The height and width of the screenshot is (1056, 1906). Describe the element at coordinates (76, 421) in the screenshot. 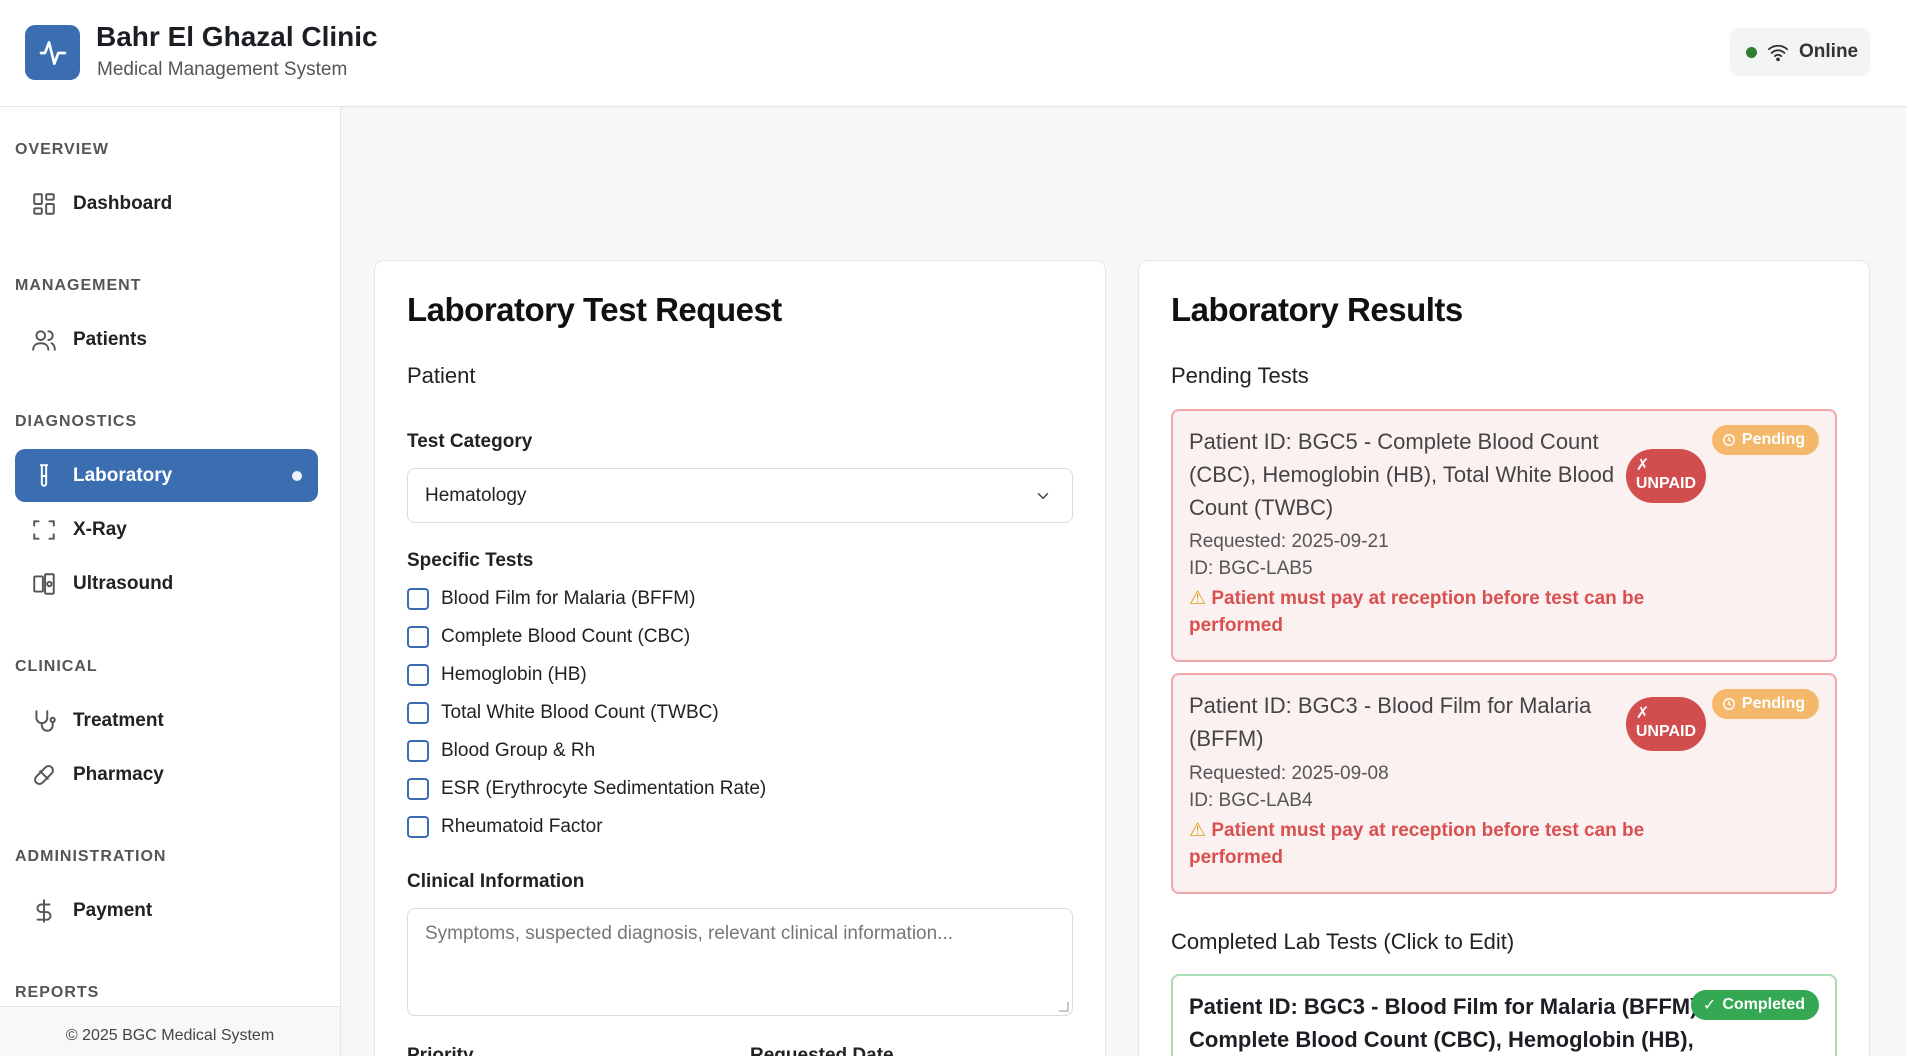

I see `section-diagnostics: DIAGNOSTICS` at that location.